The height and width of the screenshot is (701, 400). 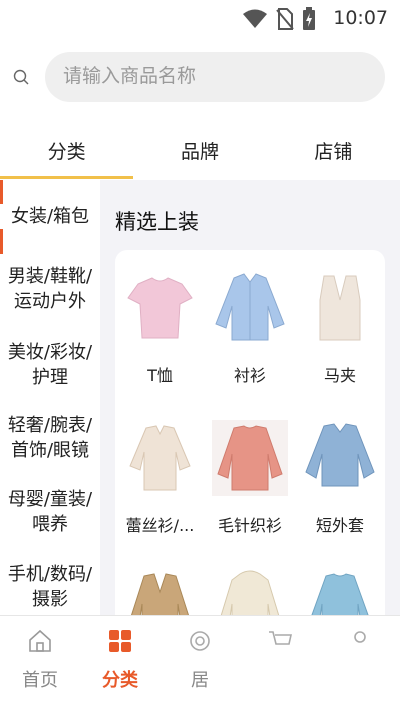 I want to click on sidebar-item-baby: 母婴/童装/喂养, so click(x=50, y=512).